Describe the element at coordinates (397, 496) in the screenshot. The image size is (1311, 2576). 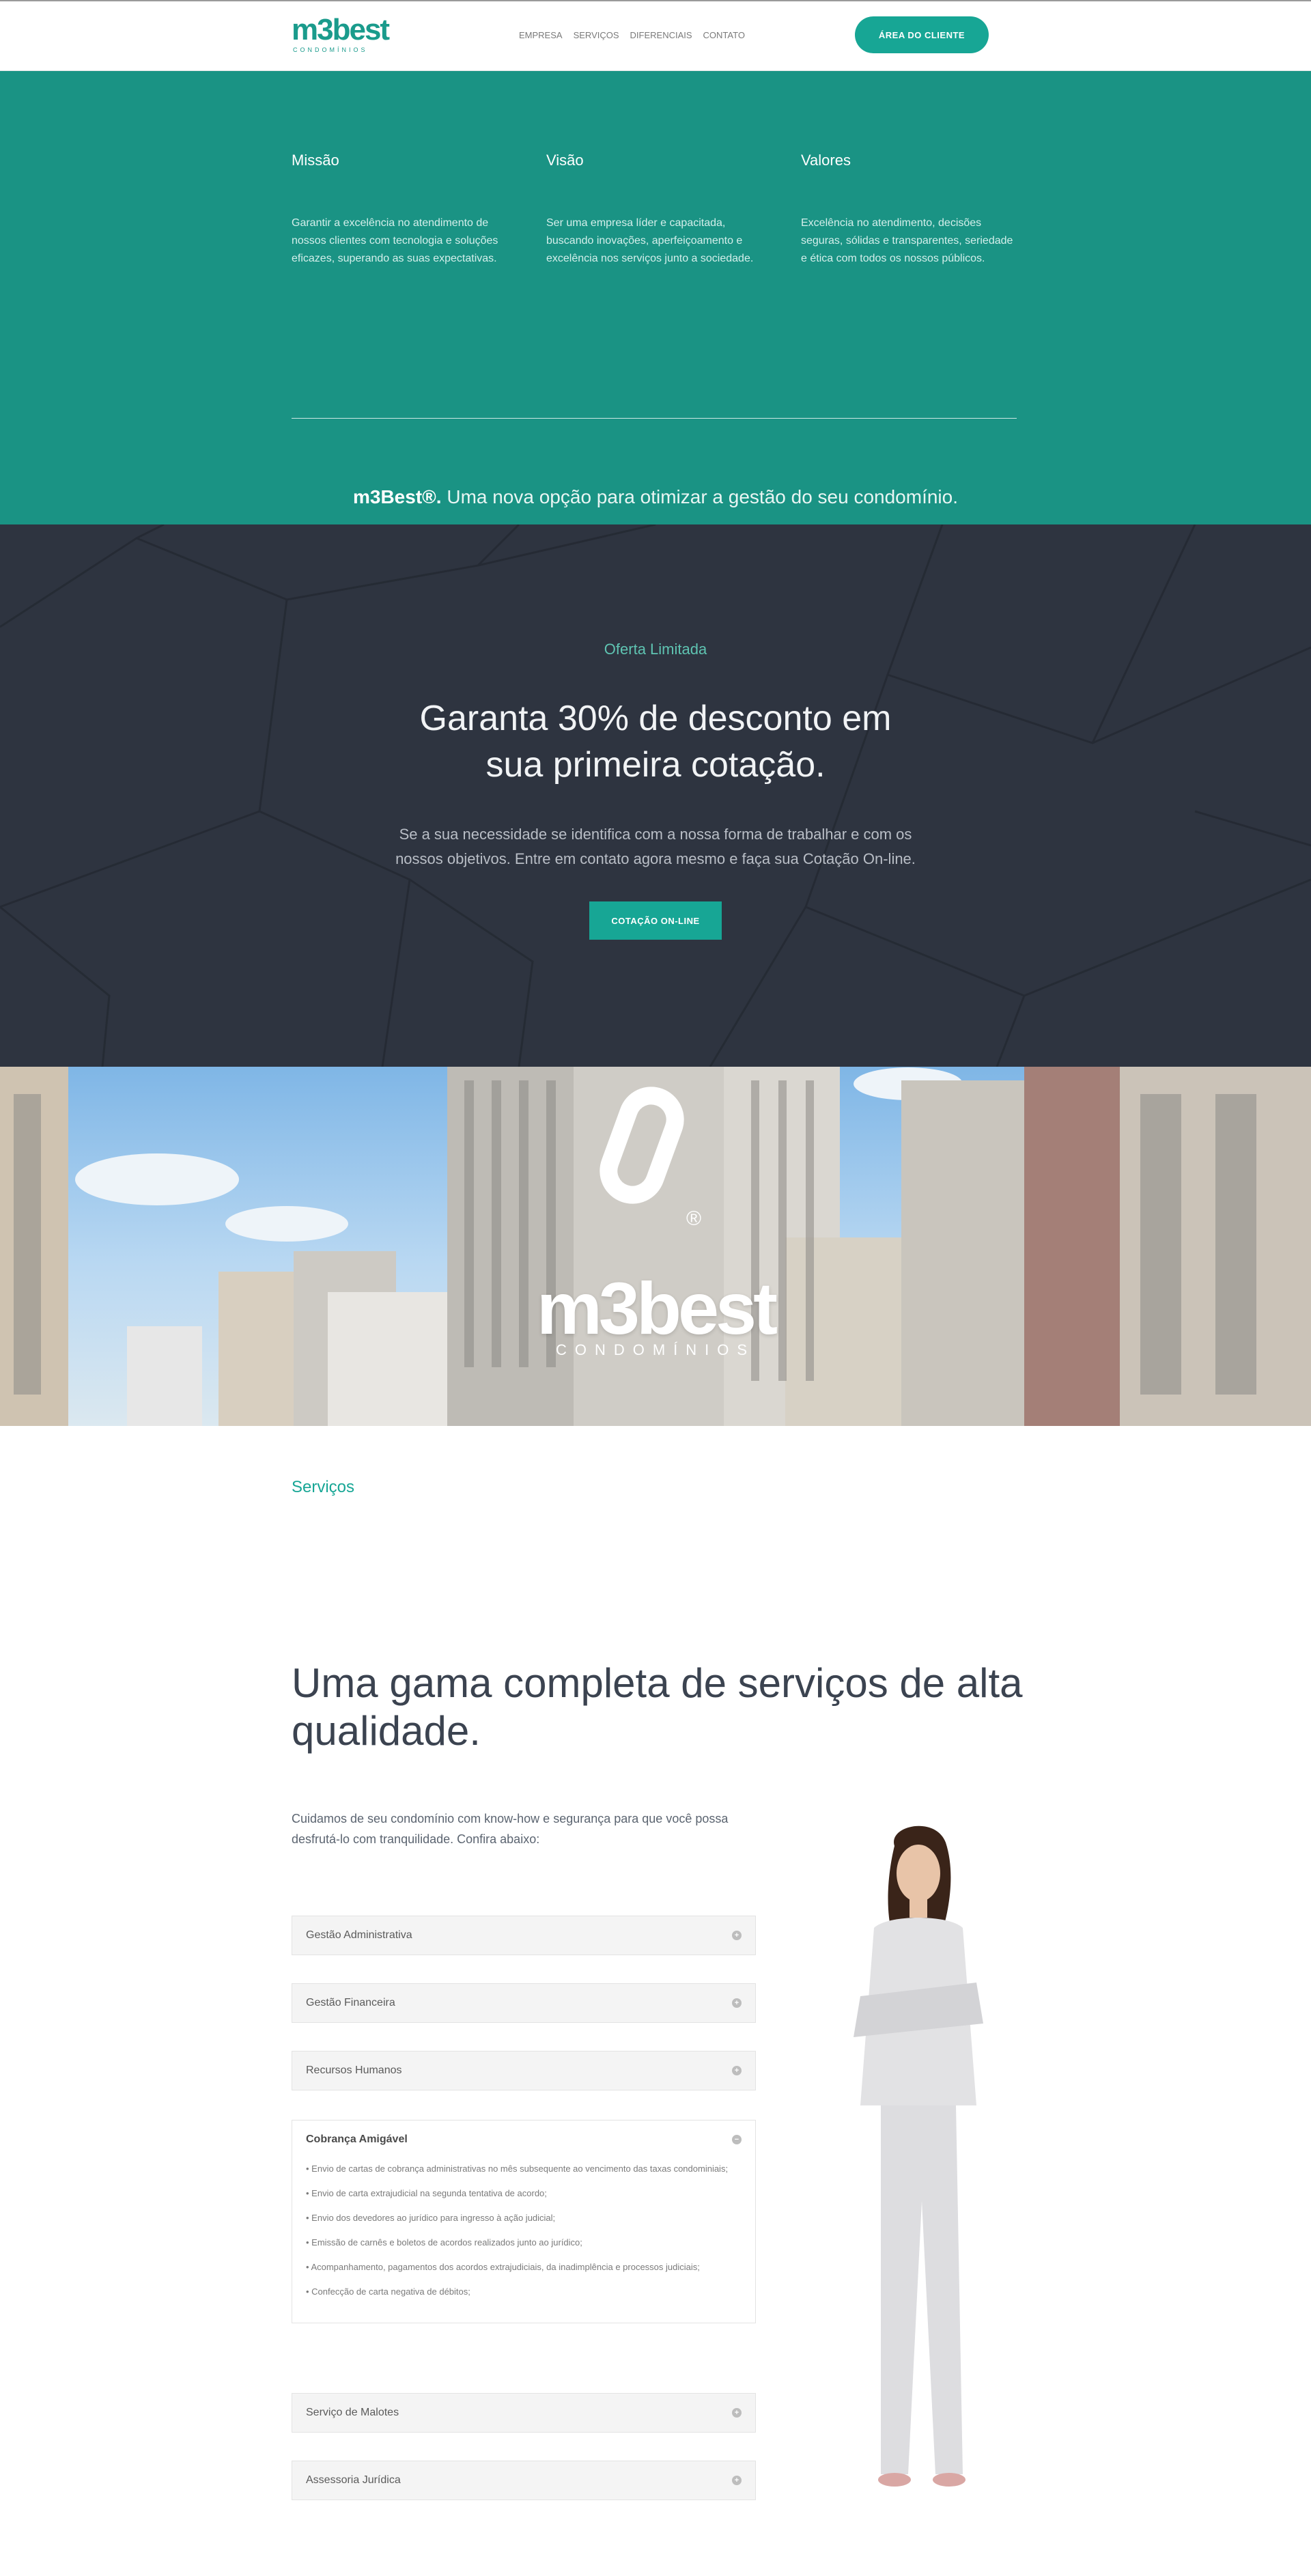
I see `tagline-brand: m3Best®.` at that location.